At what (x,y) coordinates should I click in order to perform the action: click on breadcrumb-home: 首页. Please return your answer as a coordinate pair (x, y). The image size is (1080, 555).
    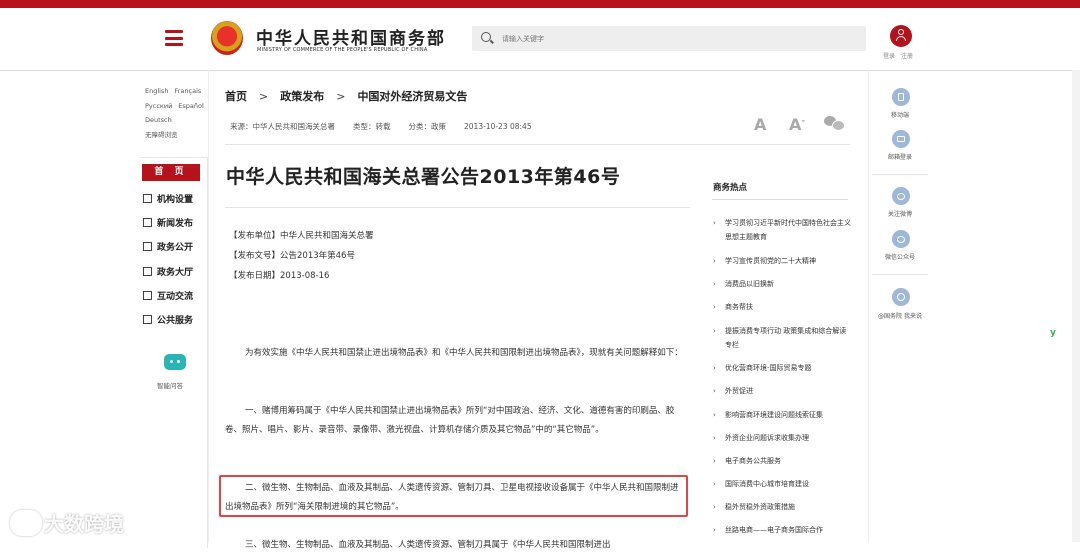
    Looking at the image, I should click on (236, 96).